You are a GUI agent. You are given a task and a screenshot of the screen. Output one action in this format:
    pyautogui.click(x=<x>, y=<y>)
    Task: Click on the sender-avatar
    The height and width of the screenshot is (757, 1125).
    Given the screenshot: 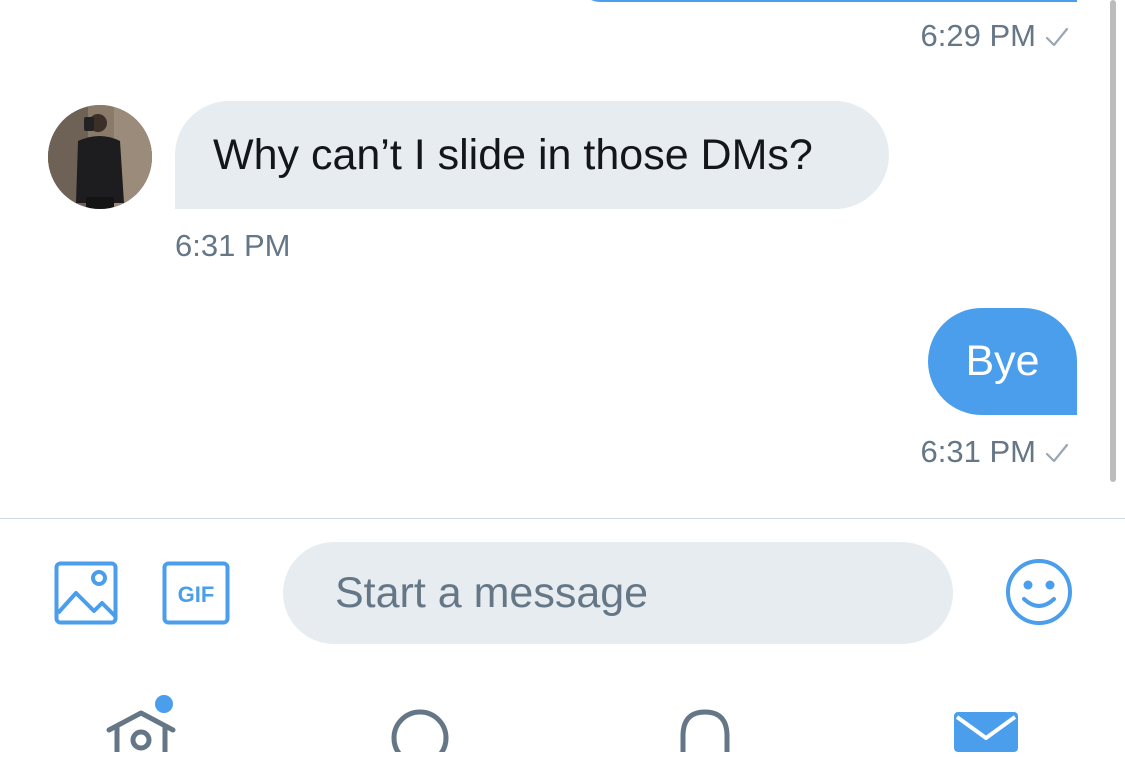 What is the action you would take?
    pyautogui.click(x=100, y=157)
    